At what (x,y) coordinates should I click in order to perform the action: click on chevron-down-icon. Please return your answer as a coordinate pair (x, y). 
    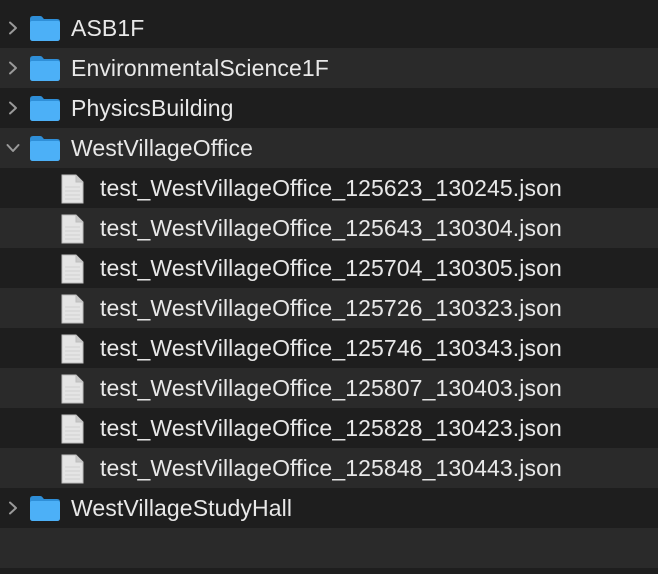
    Looking at the image, I should click on (13, 148).